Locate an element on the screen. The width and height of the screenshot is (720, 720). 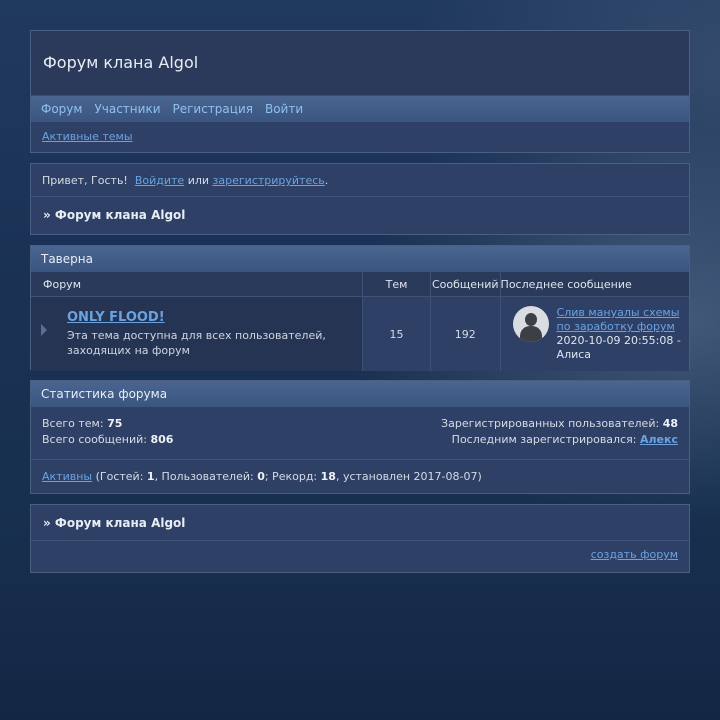
sub-nav: Активные темы is located at coordinates (360, 137).